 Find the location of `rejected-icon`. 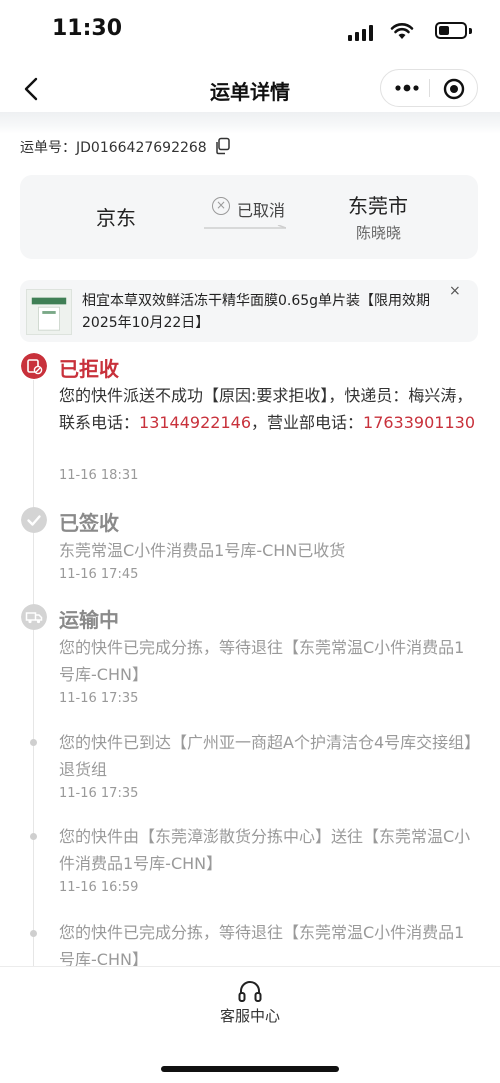

rejected-icon is located at coordinates (34, 366).